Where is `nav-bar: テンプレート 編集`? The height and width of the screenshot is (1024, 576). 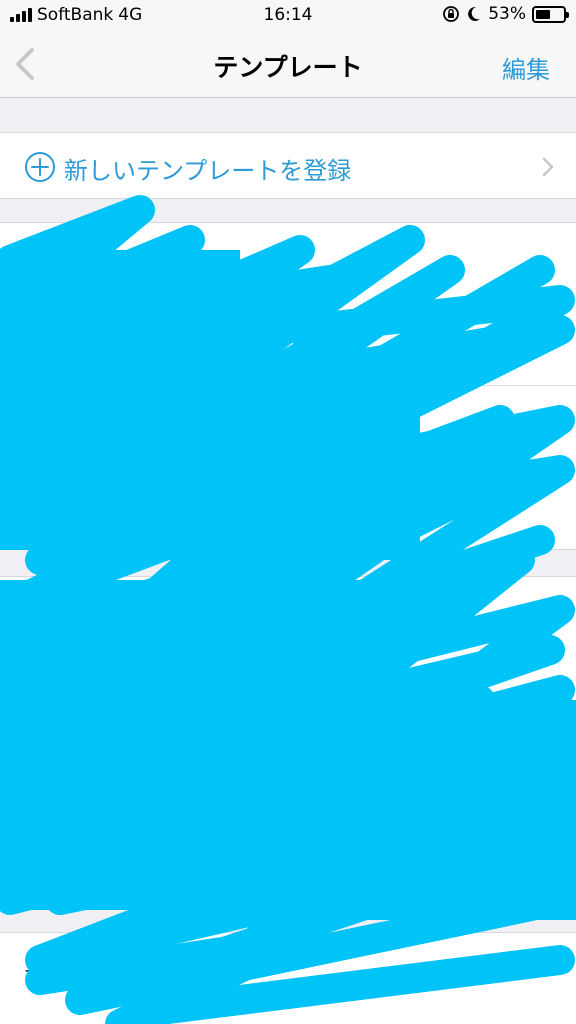 nav-bar: テンプレート 編集 is located at coordinates (288, 65).